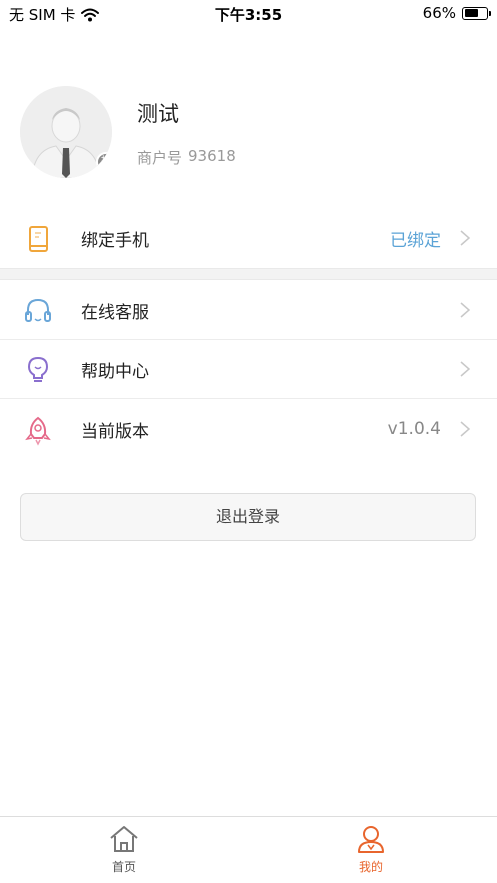  What do you see at coordinates (248, 429) in the screenshot?
I see `menu-item-version: 当前版本 v1.0.4` at bounding box center [248, 429].